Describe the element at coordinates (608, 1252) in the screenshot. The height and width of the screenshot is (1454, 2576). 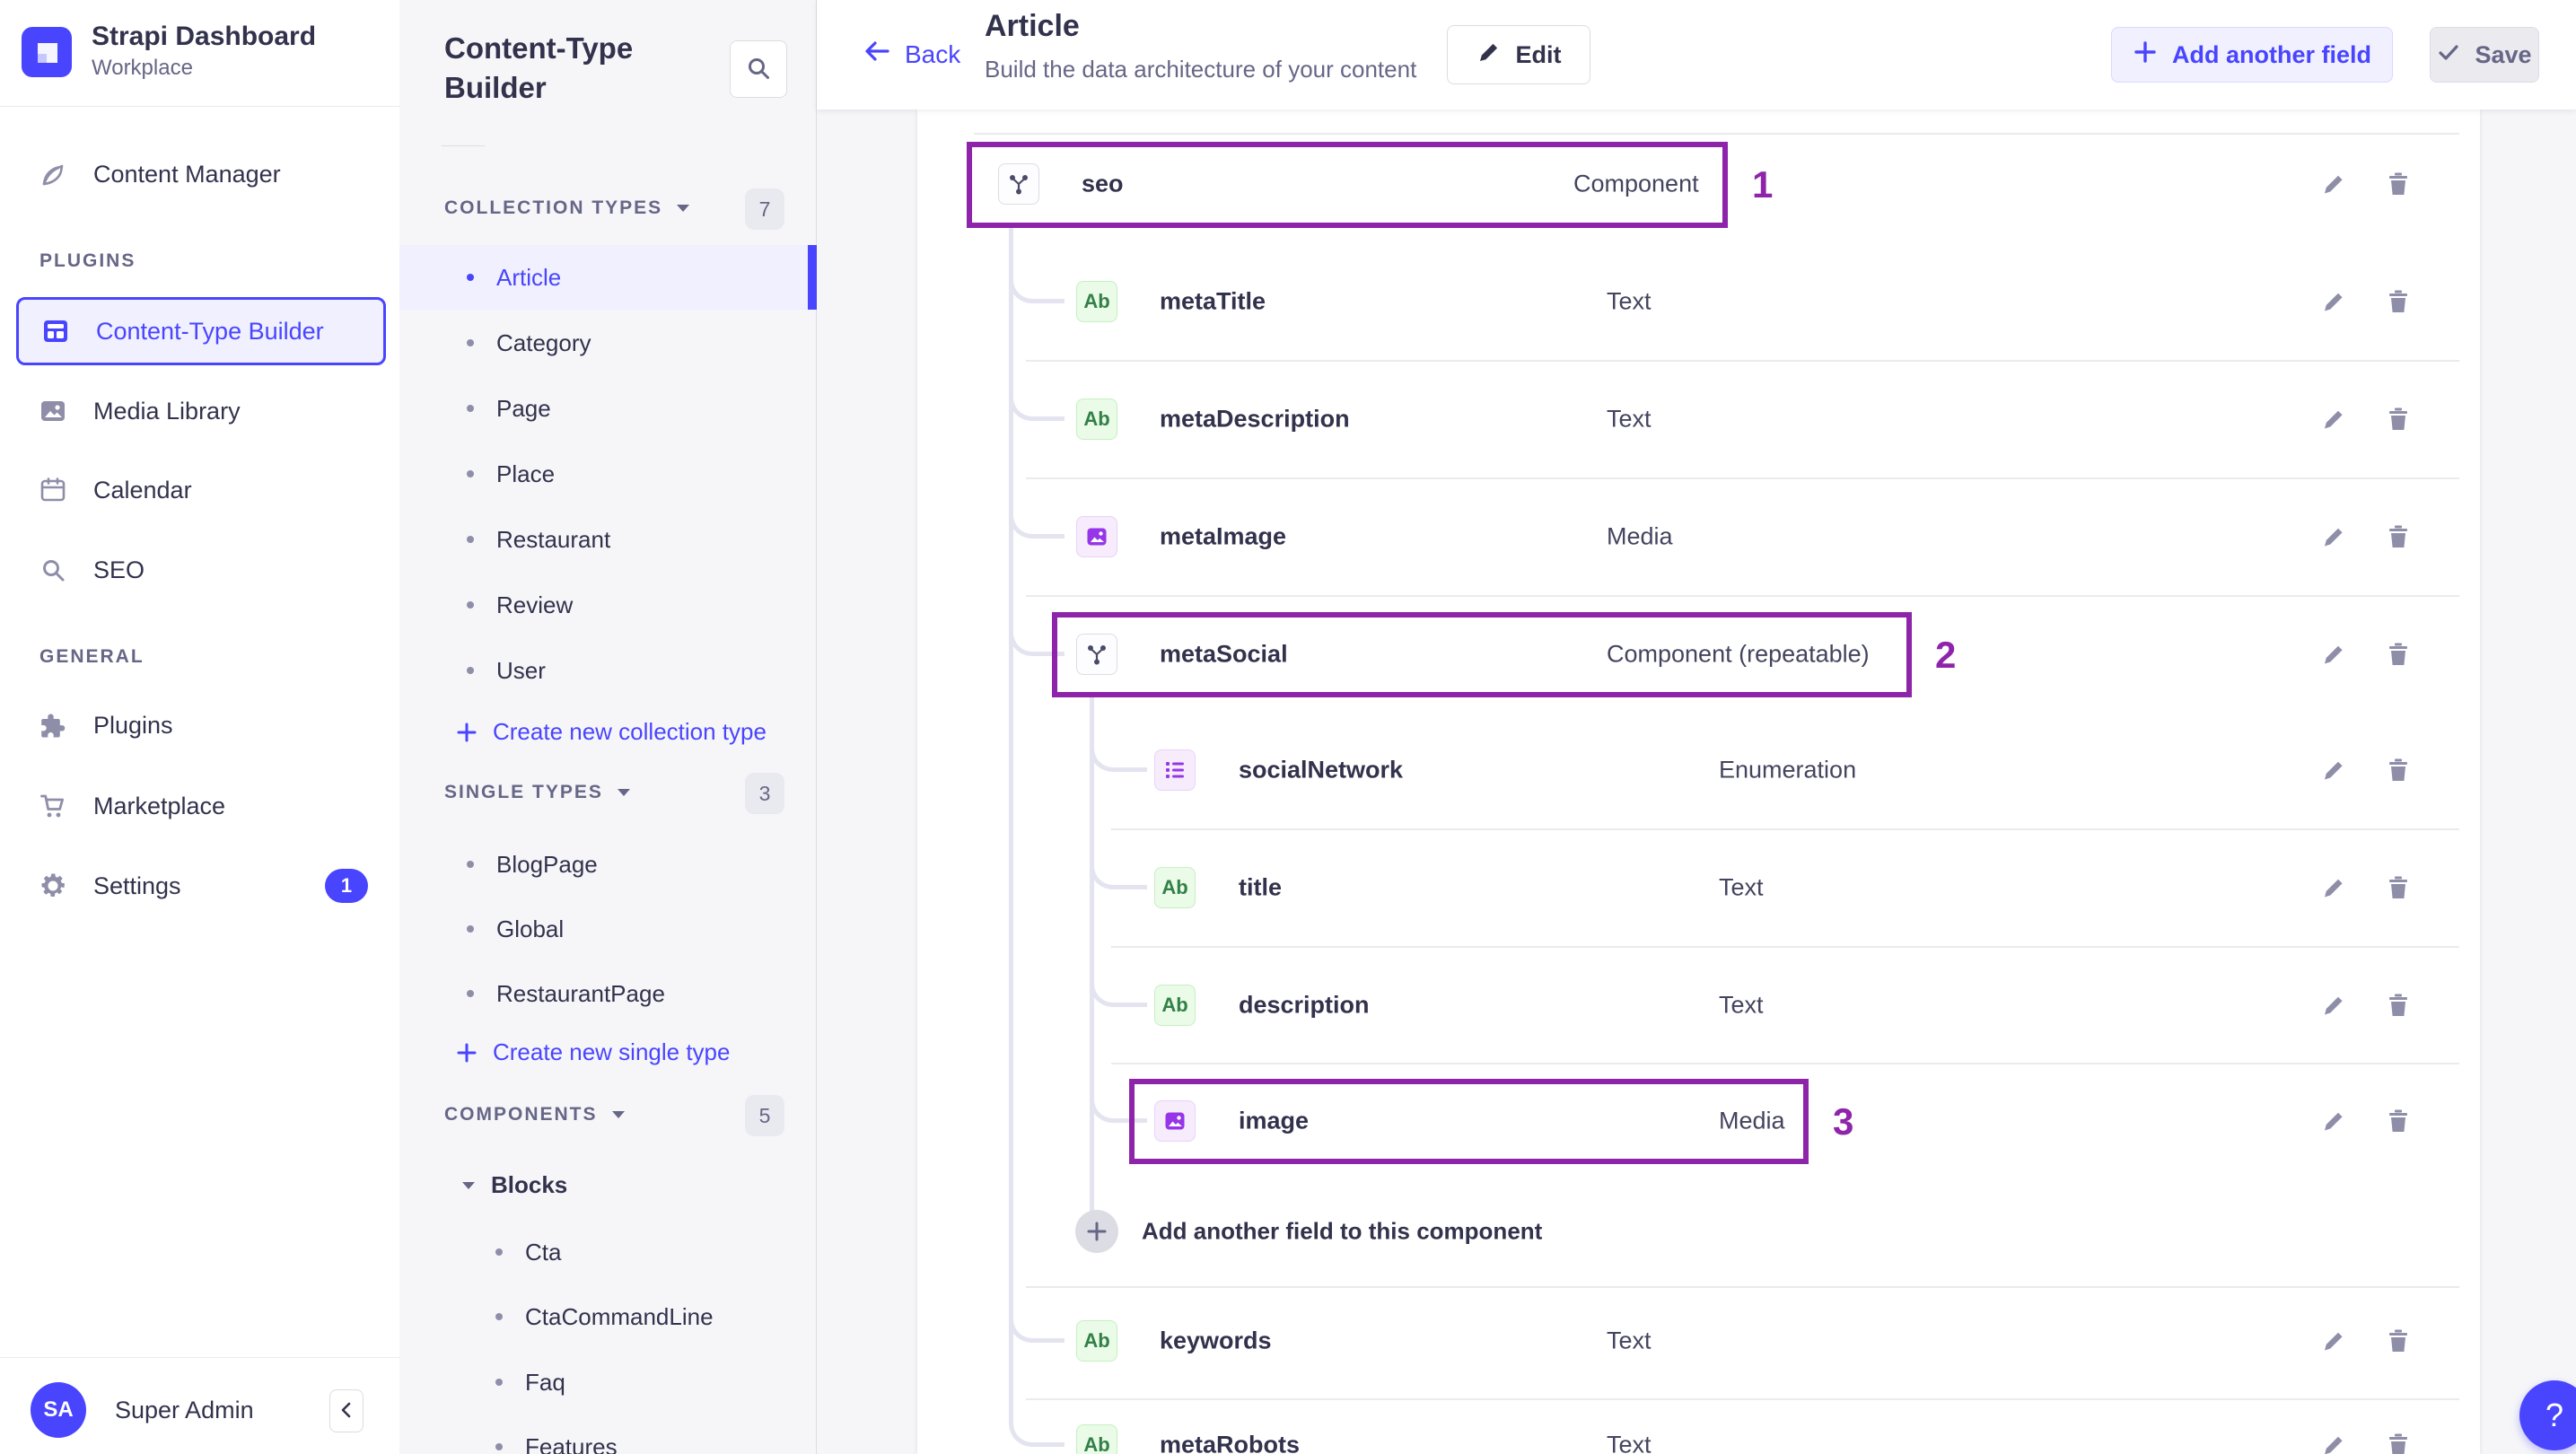
I see `panel-item-cta: Cta` at that location.